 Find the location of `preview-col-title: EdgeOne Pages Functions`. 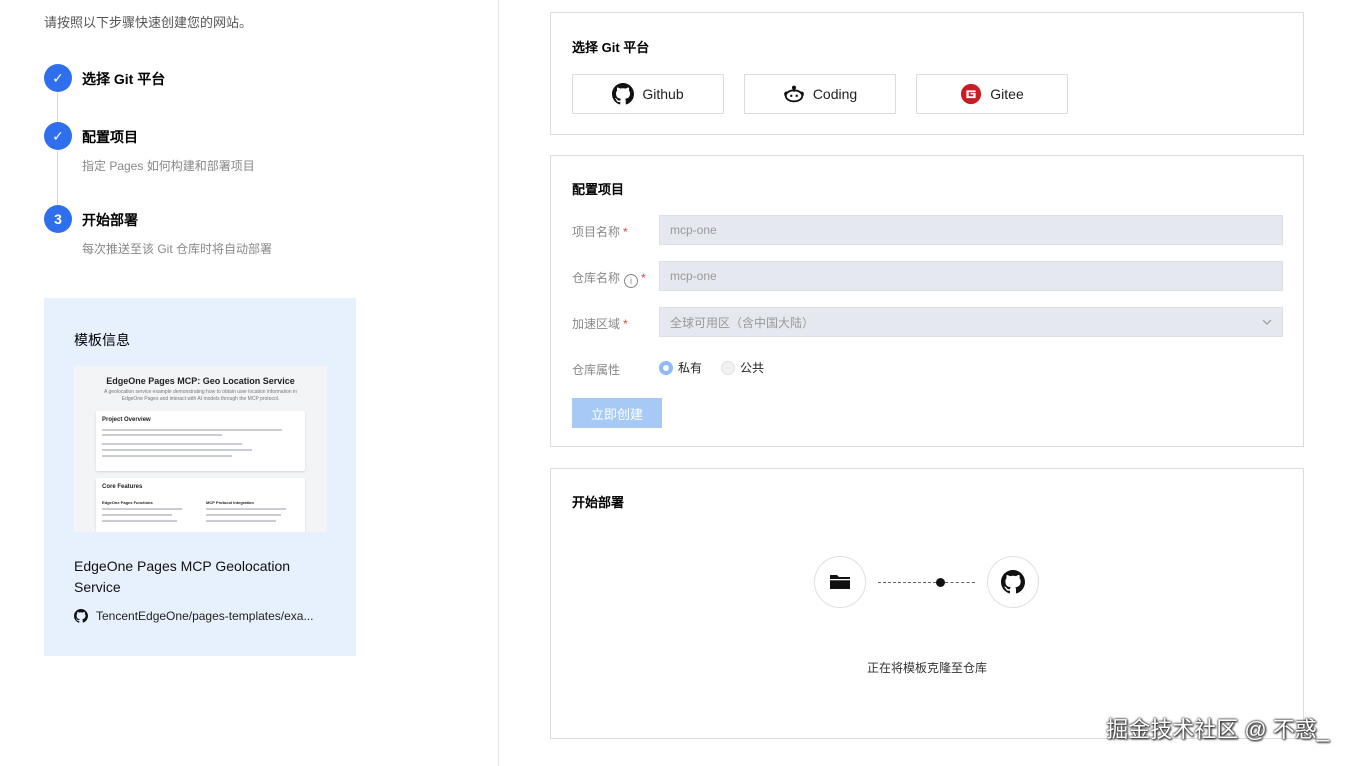

preview-col-title: EdgeOne Pages Functions is located at coordinates (127, 502).